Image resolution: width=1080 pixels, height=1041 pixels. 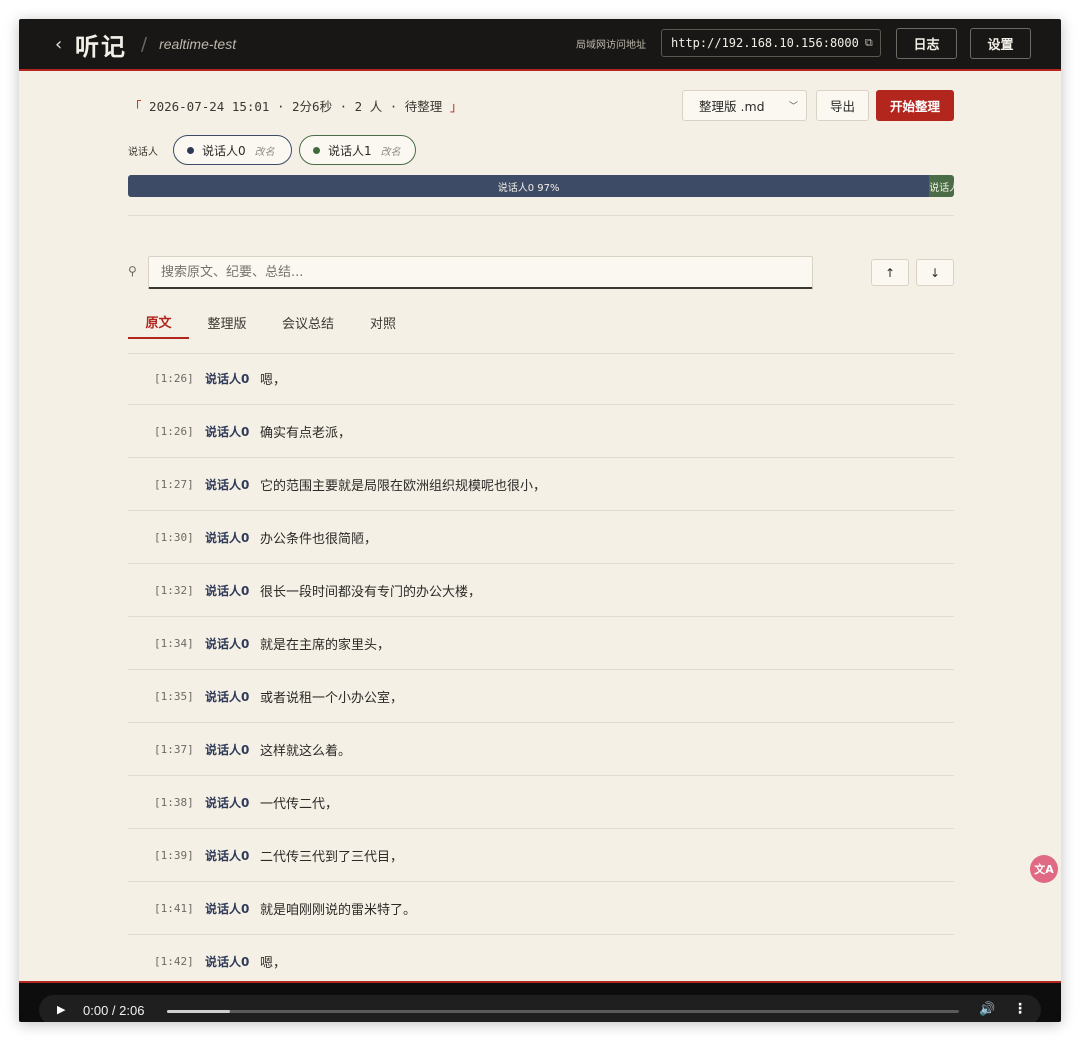 What do you see at coordinates (174, 590) in the screenshot?
I see `timestamp: [1:32]` at bounding box center [174, 590].